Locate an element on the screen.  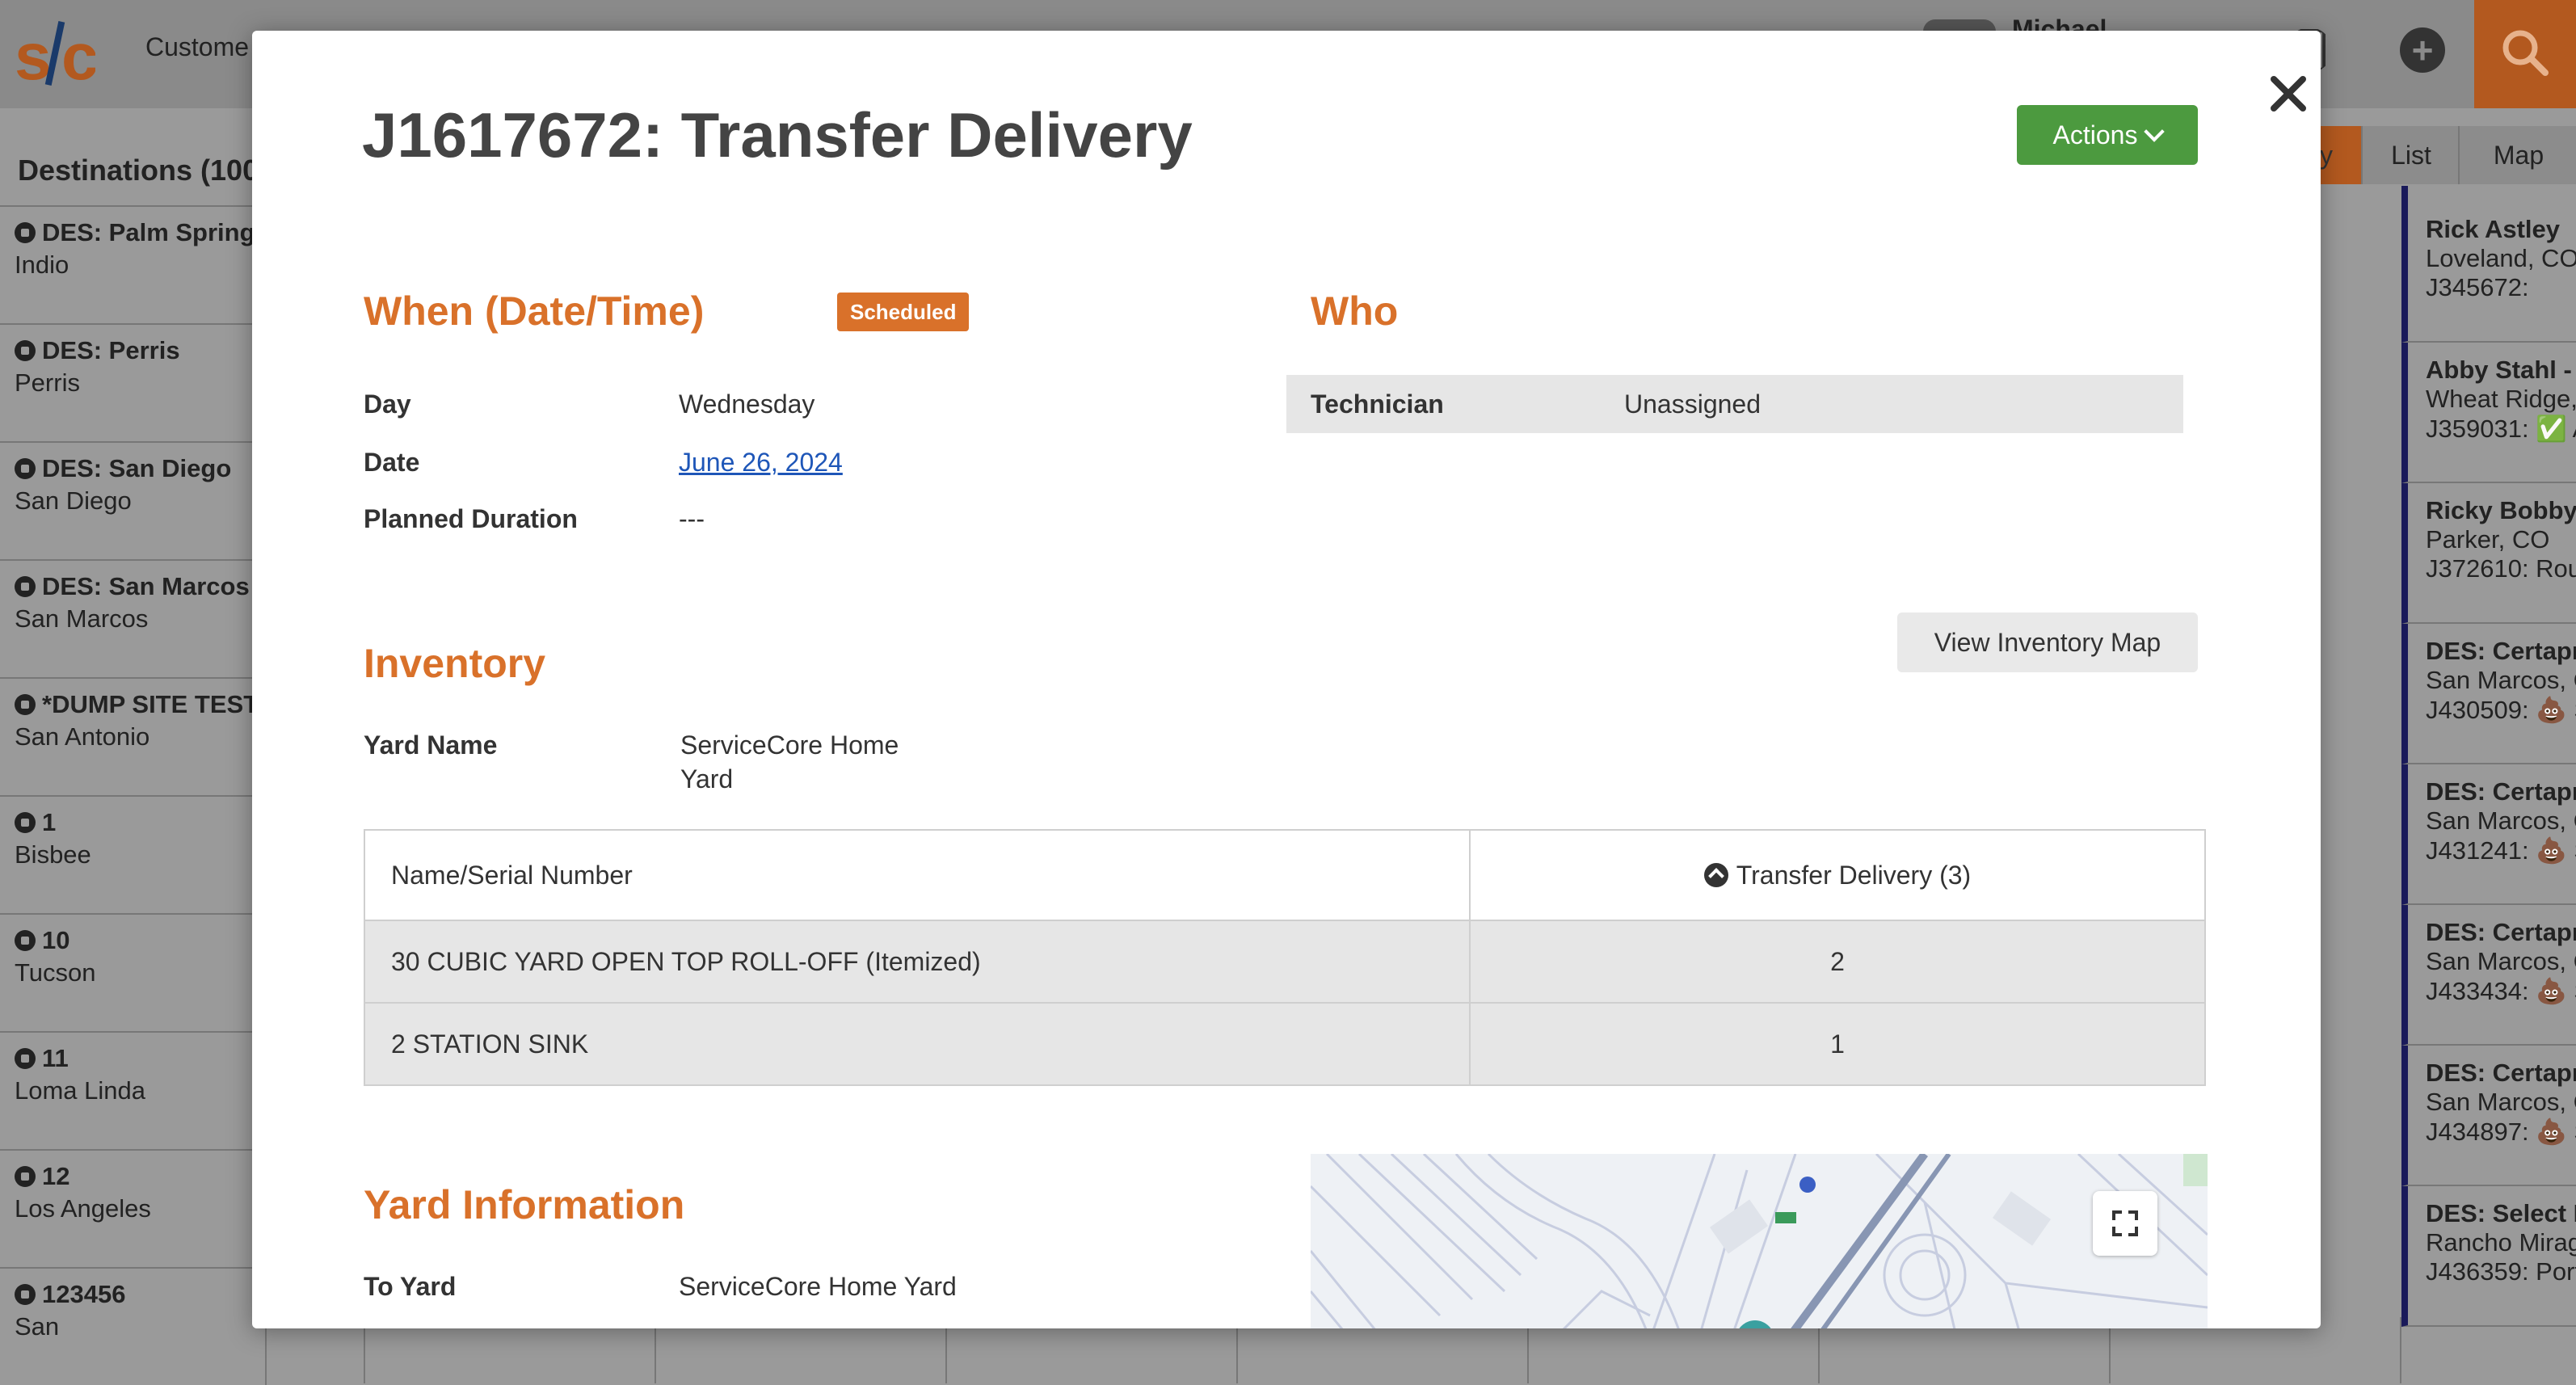
job-card-job: J431241: 💩 Se is located at coordinates (2501, 850).